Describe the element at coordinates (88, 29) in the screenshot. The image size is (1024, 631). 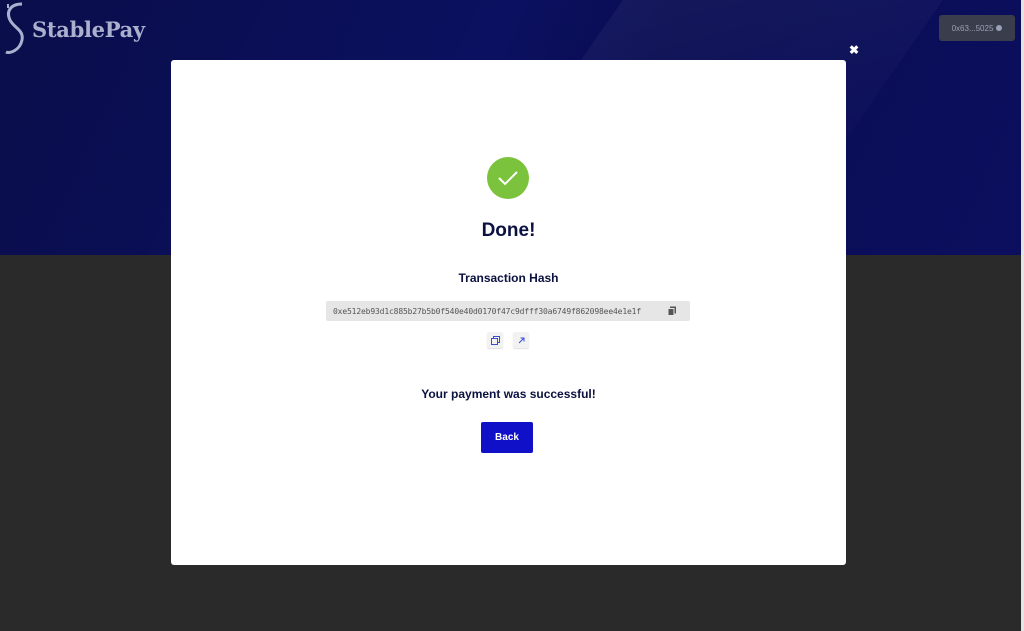
I see `logo-text: StablePay` at that location.